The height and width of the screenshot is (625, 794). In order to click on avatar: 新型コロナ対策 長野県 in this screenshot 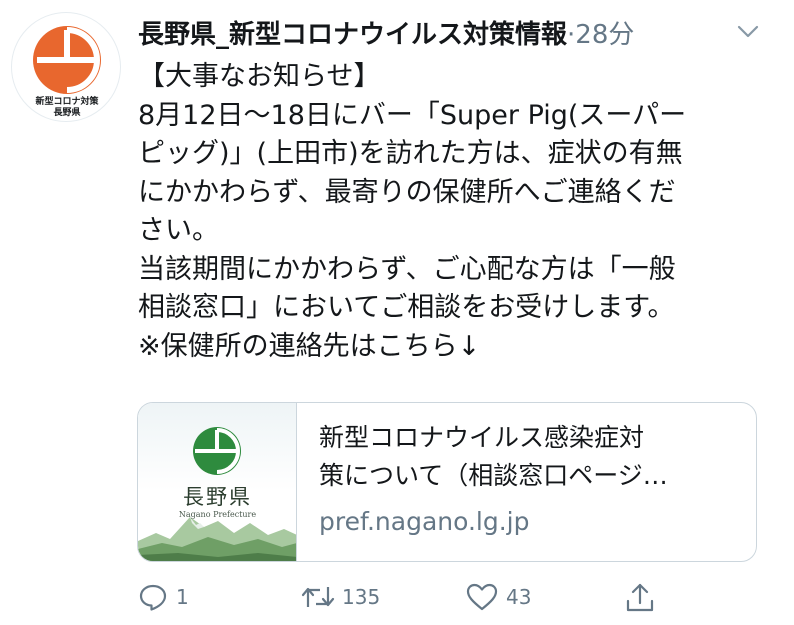, I will do `click(66, 67)`.